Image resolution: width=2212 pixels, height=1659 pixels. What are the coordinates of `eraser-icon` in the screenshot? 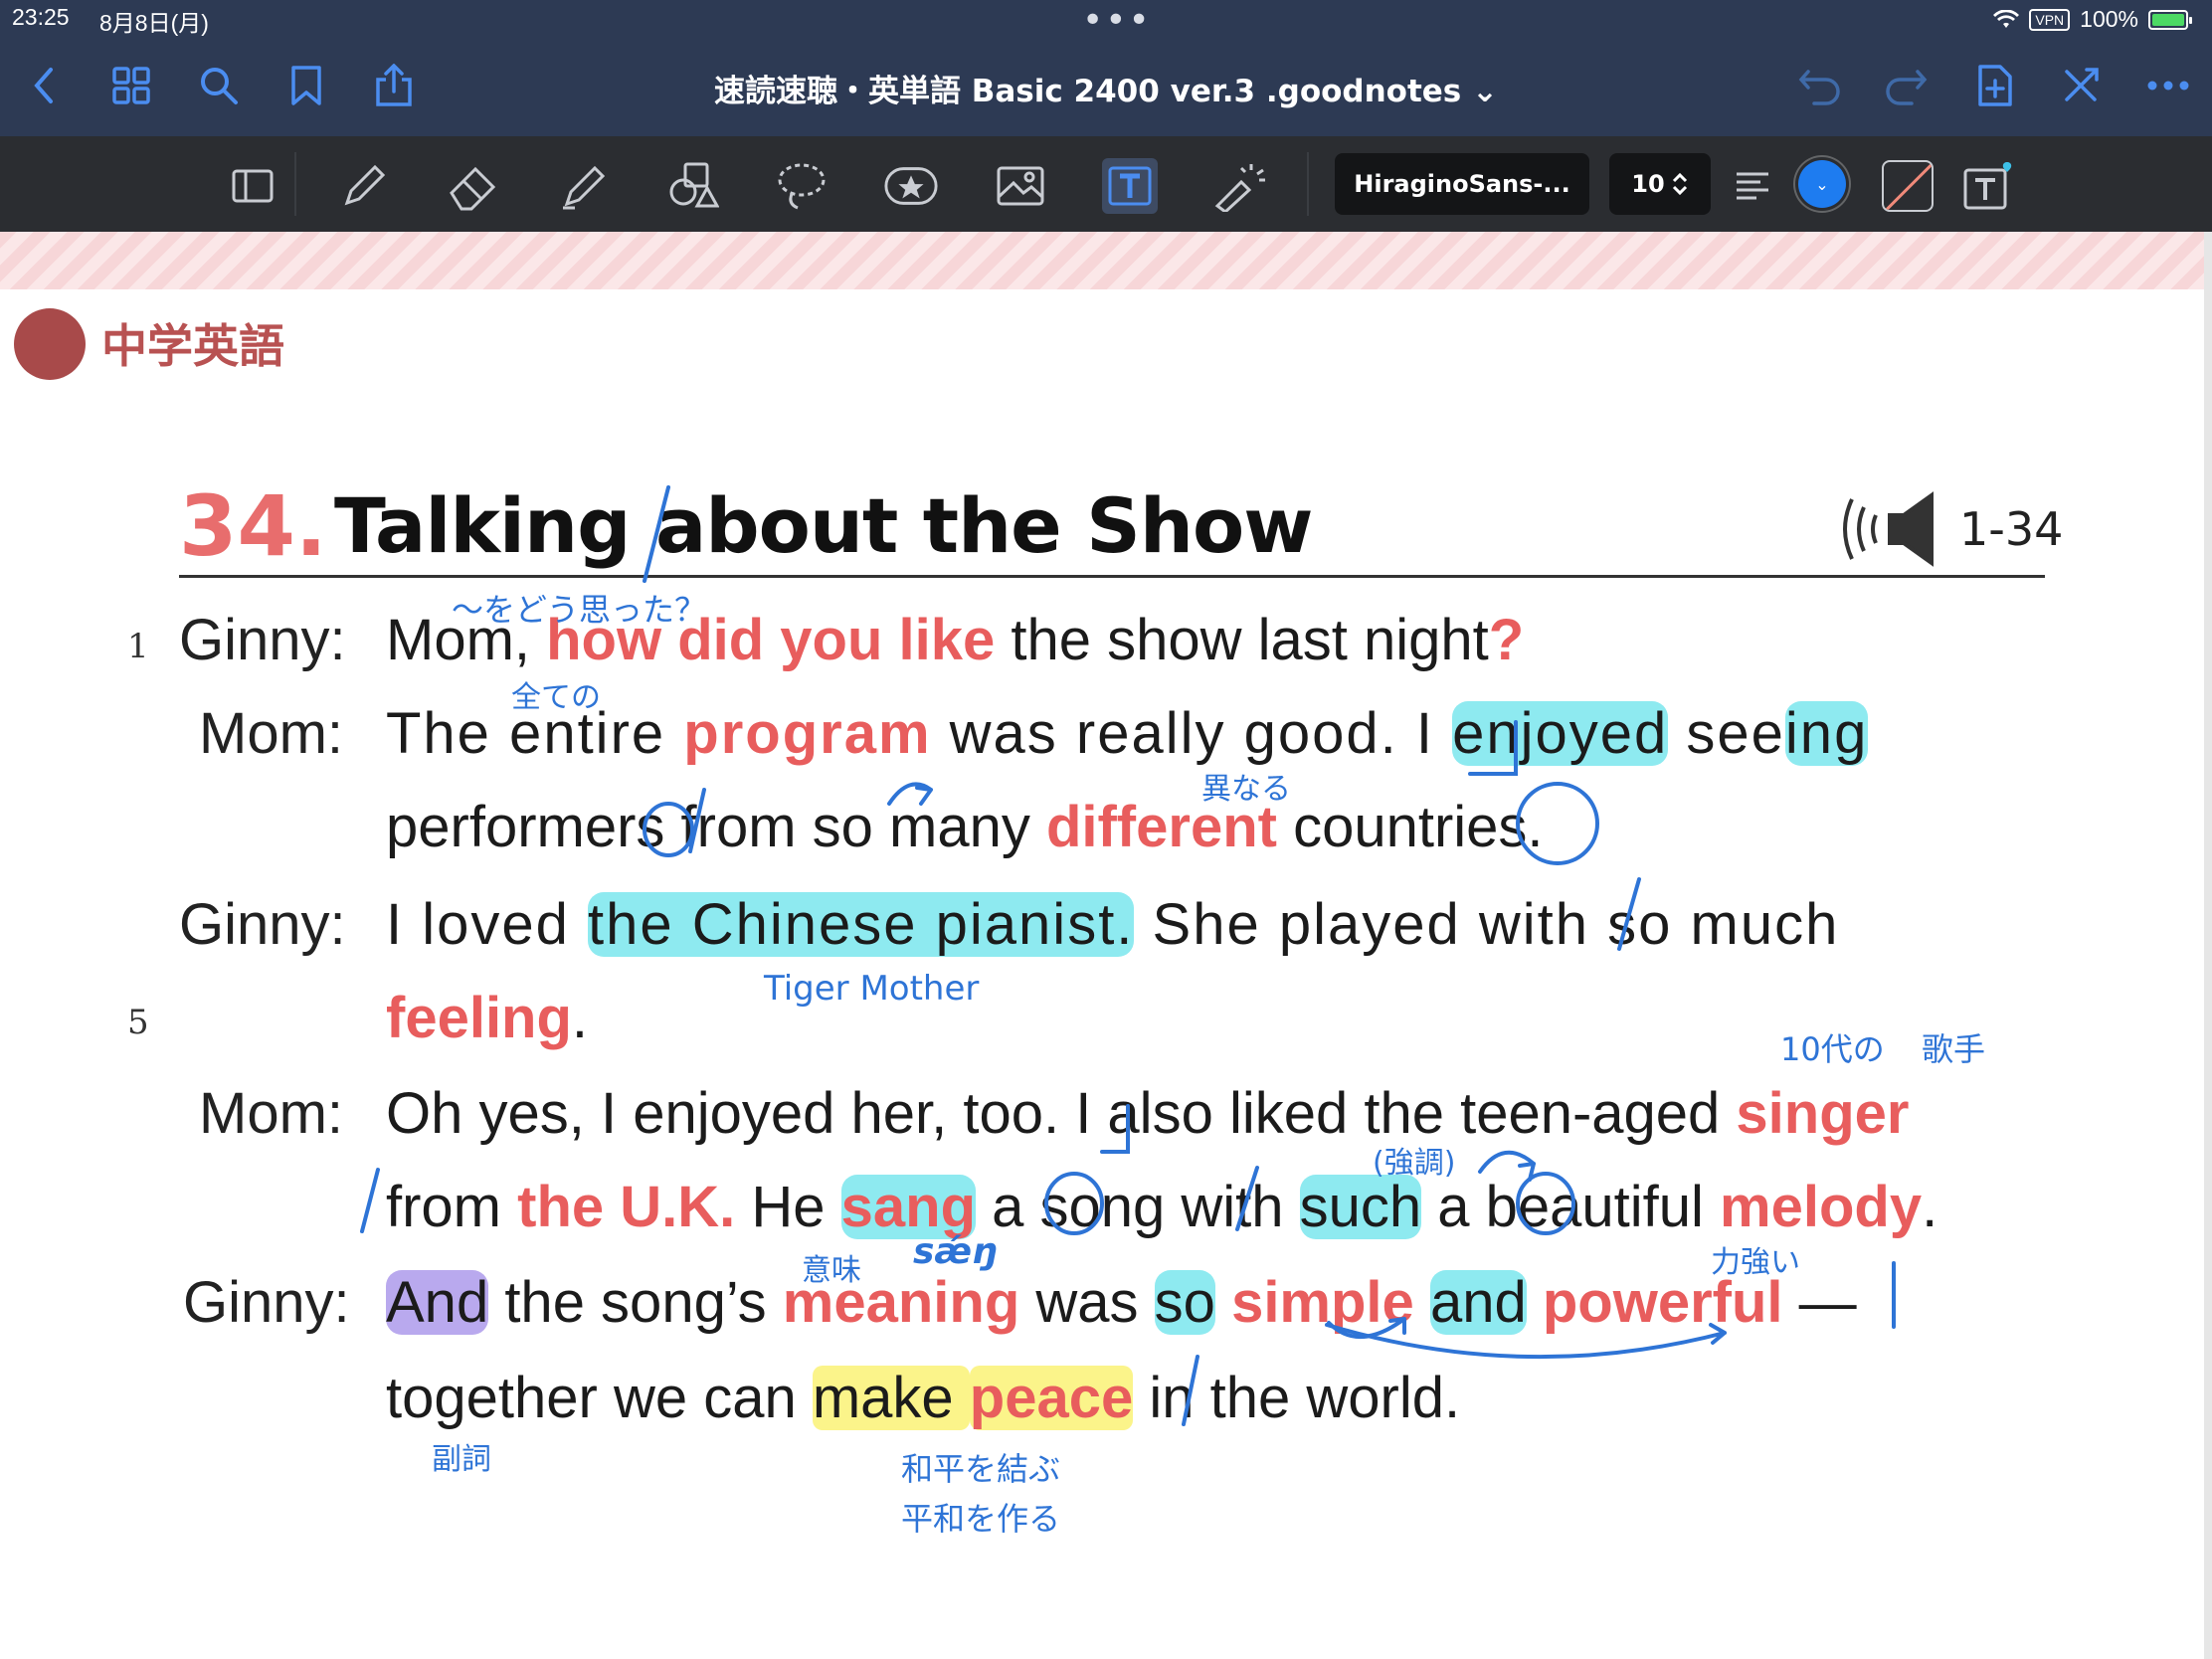 It's located at (473, 186).